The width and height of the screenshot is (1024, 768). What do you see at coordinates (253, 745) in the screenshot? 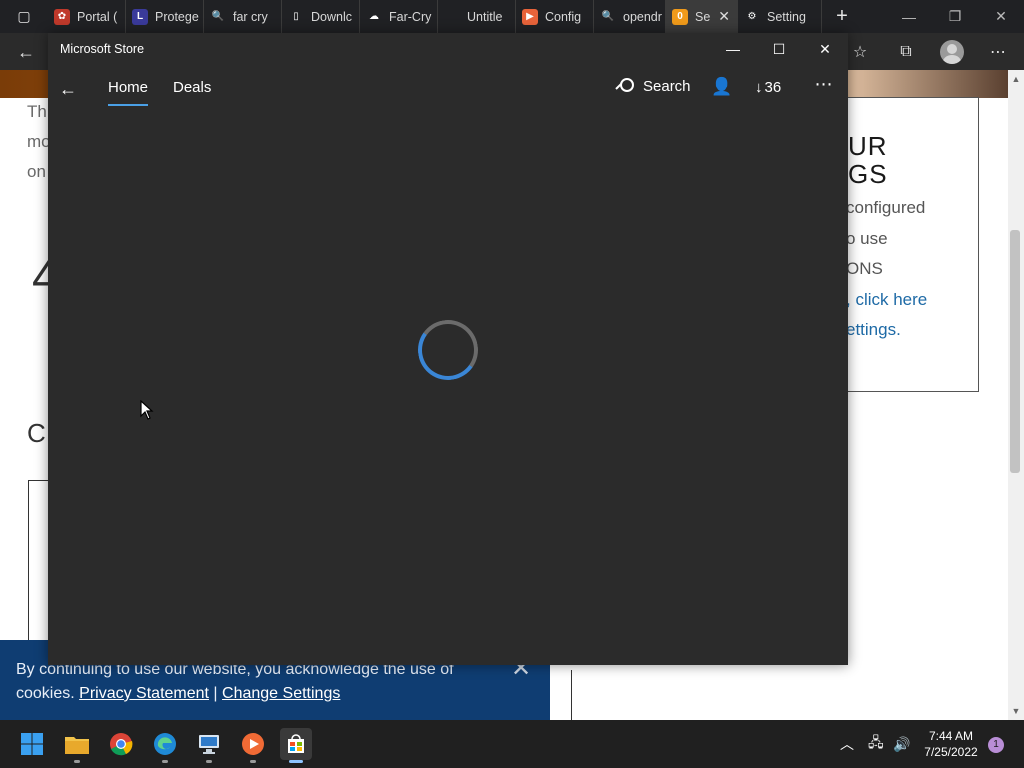
I see `media-player-icon` at bounding box center [253, 745].